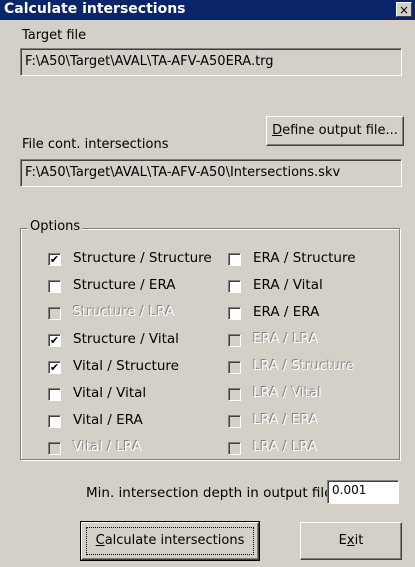  I want to click on checkbox-label: Vital / Vital, so click(110, 393).